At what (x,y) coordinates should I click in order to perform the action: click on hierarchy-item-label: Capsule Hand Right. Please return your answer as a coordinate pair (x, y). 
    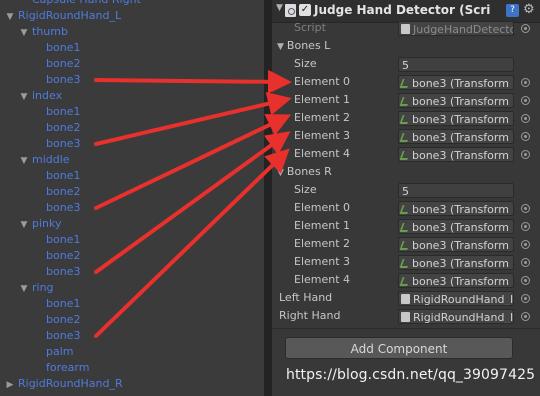
    Looking at the image, I should click on (86, 3).